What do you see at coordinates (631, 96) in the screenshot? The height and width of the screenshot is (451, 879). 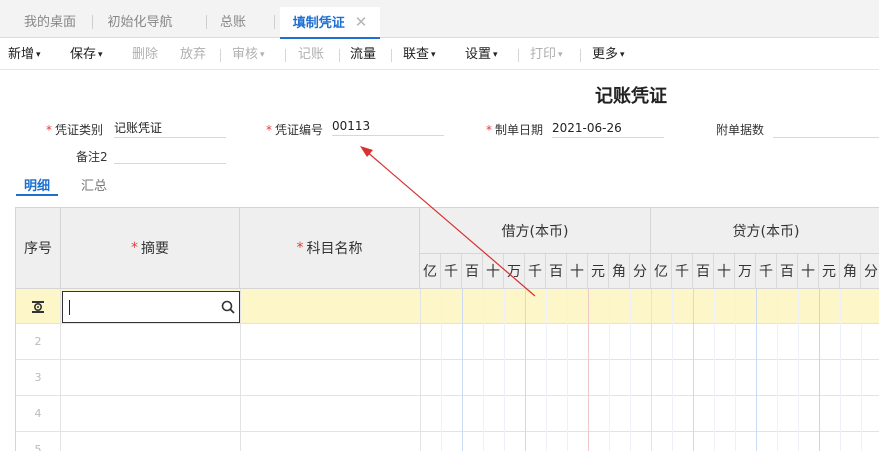 I see `voucher-title: 记账凭证` at bounding box center [631, 96].